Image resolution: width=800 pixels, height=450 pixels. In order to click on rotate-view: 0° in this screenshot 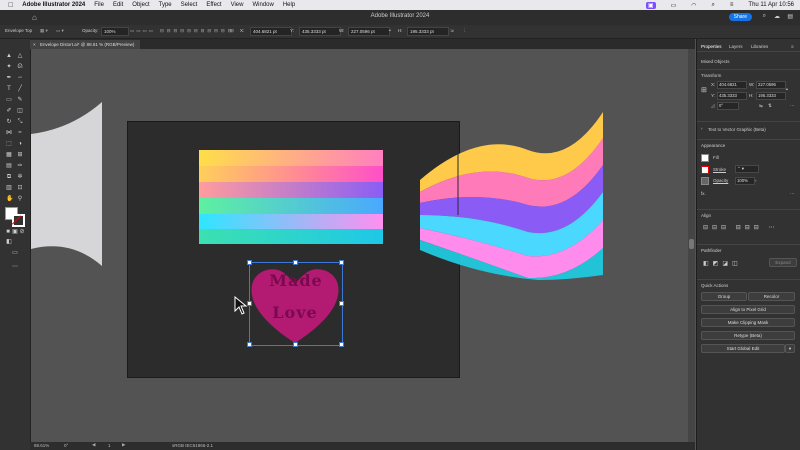, I will do `click(66, 445)`.